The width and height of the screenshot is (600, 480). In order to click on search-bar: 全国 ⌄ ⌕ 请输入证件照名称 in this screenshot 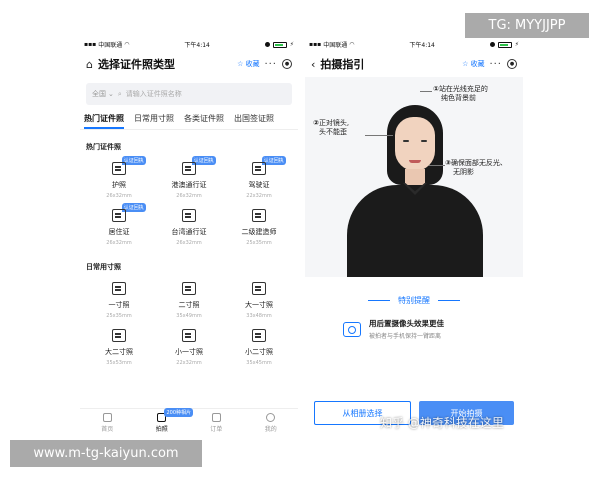, I will do `click(189, 94)`.